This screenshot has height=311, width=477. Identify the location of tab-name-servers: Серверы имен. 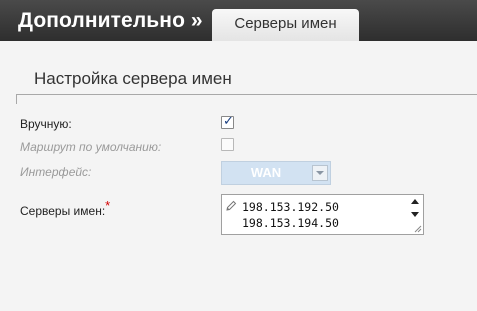
(285, 25).